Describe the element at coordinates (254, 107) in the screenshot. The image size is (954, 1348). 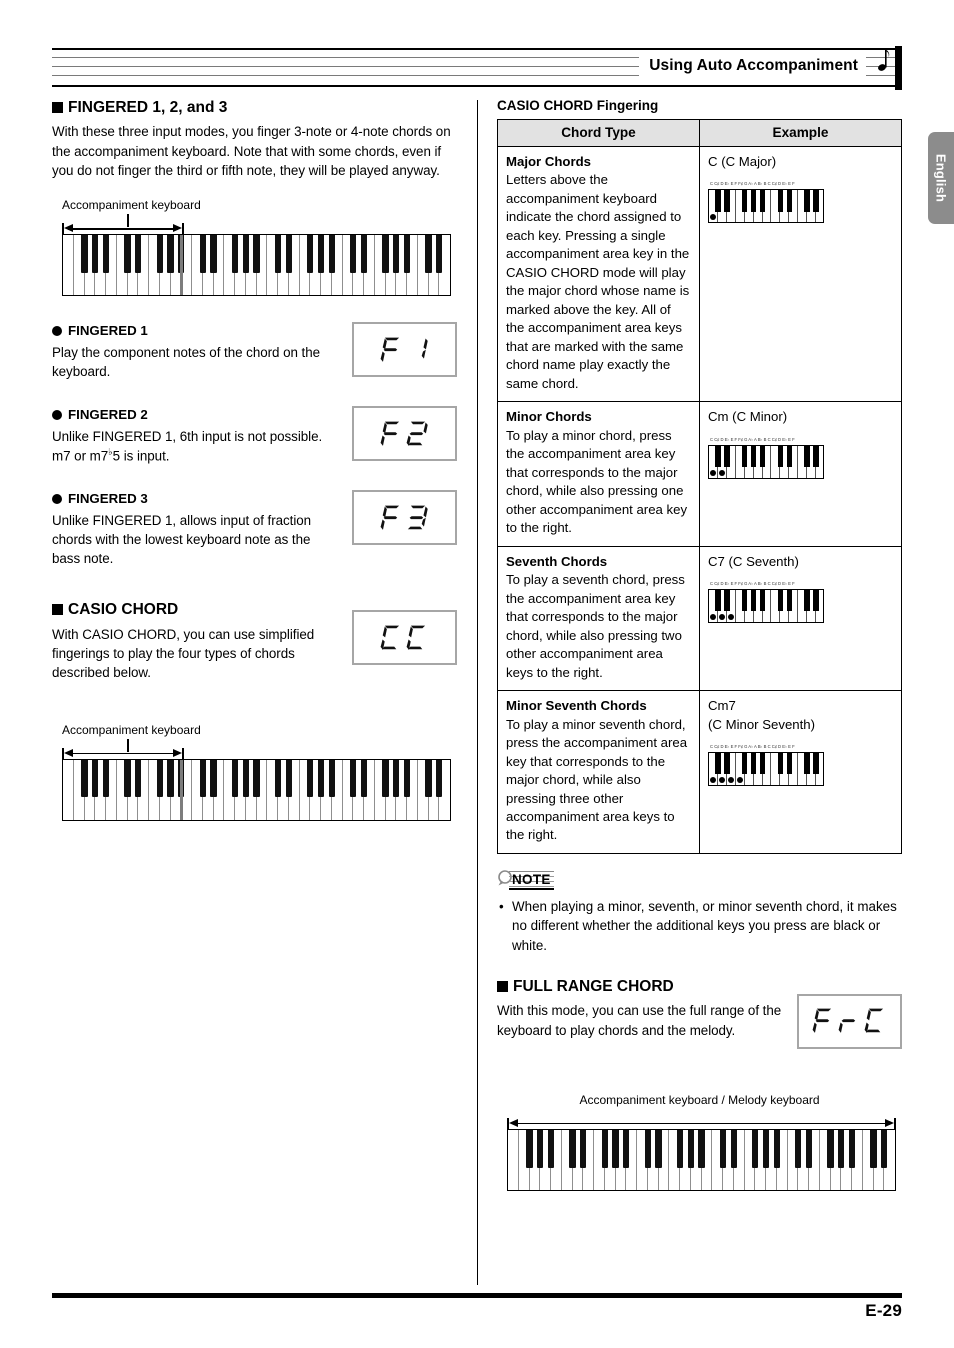
I see `heading-fingered-section: FINGERED 1, 2, and 3` at that location.